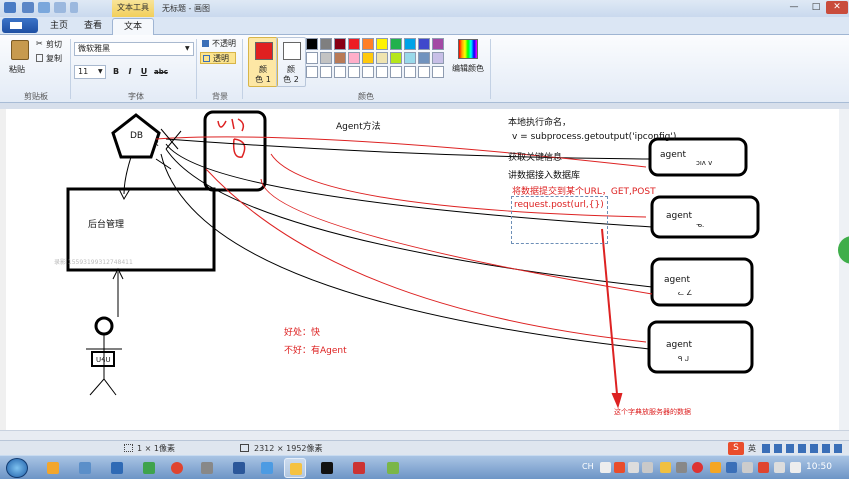 The image size is (849, 479). Describe the element at coordinates (20, 60) in the screenshot. I see `paste-button: 粘贴` at that location.